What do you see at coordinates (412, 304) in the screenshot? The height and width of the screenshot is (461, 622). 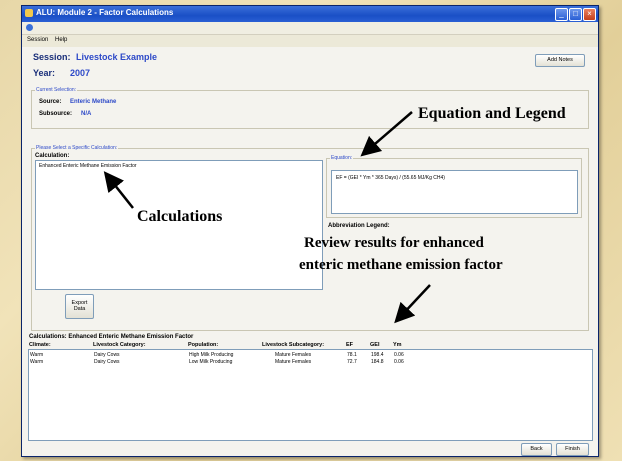 I see `arrow-review` at bounding box center [412, 304].